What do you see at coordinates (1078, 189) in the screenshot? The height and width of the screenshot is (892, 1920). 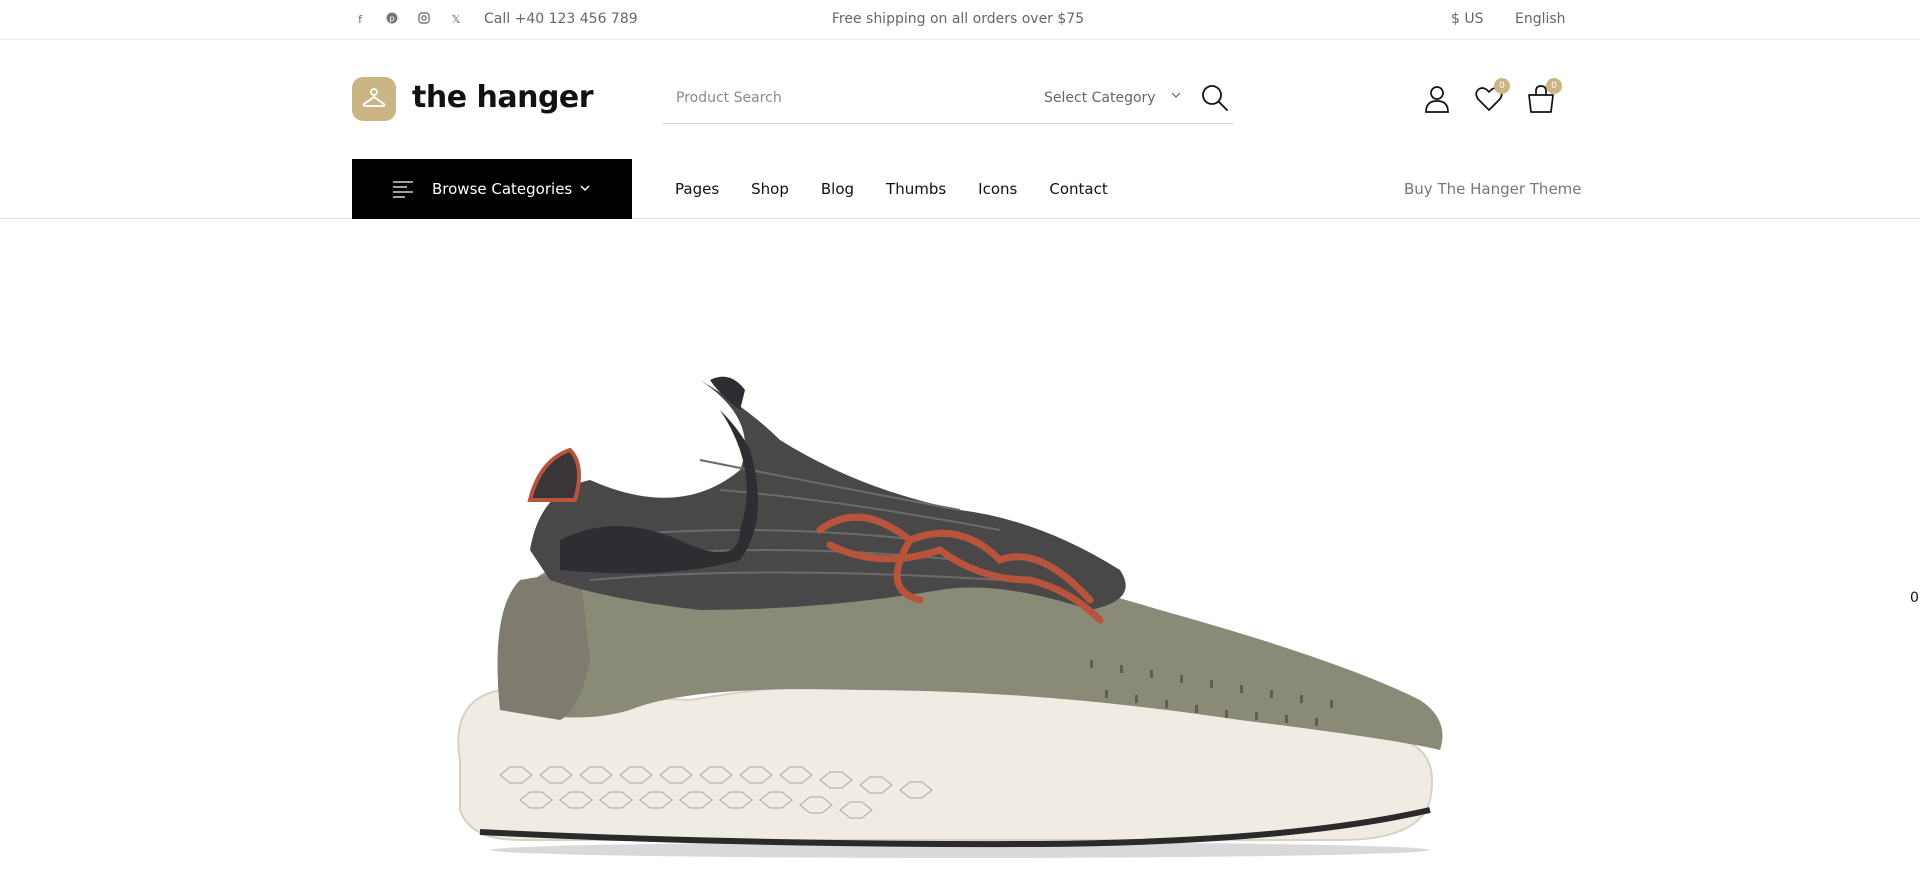 I see `menu-item-contact: Contact` at bounding box center [1078, 189].